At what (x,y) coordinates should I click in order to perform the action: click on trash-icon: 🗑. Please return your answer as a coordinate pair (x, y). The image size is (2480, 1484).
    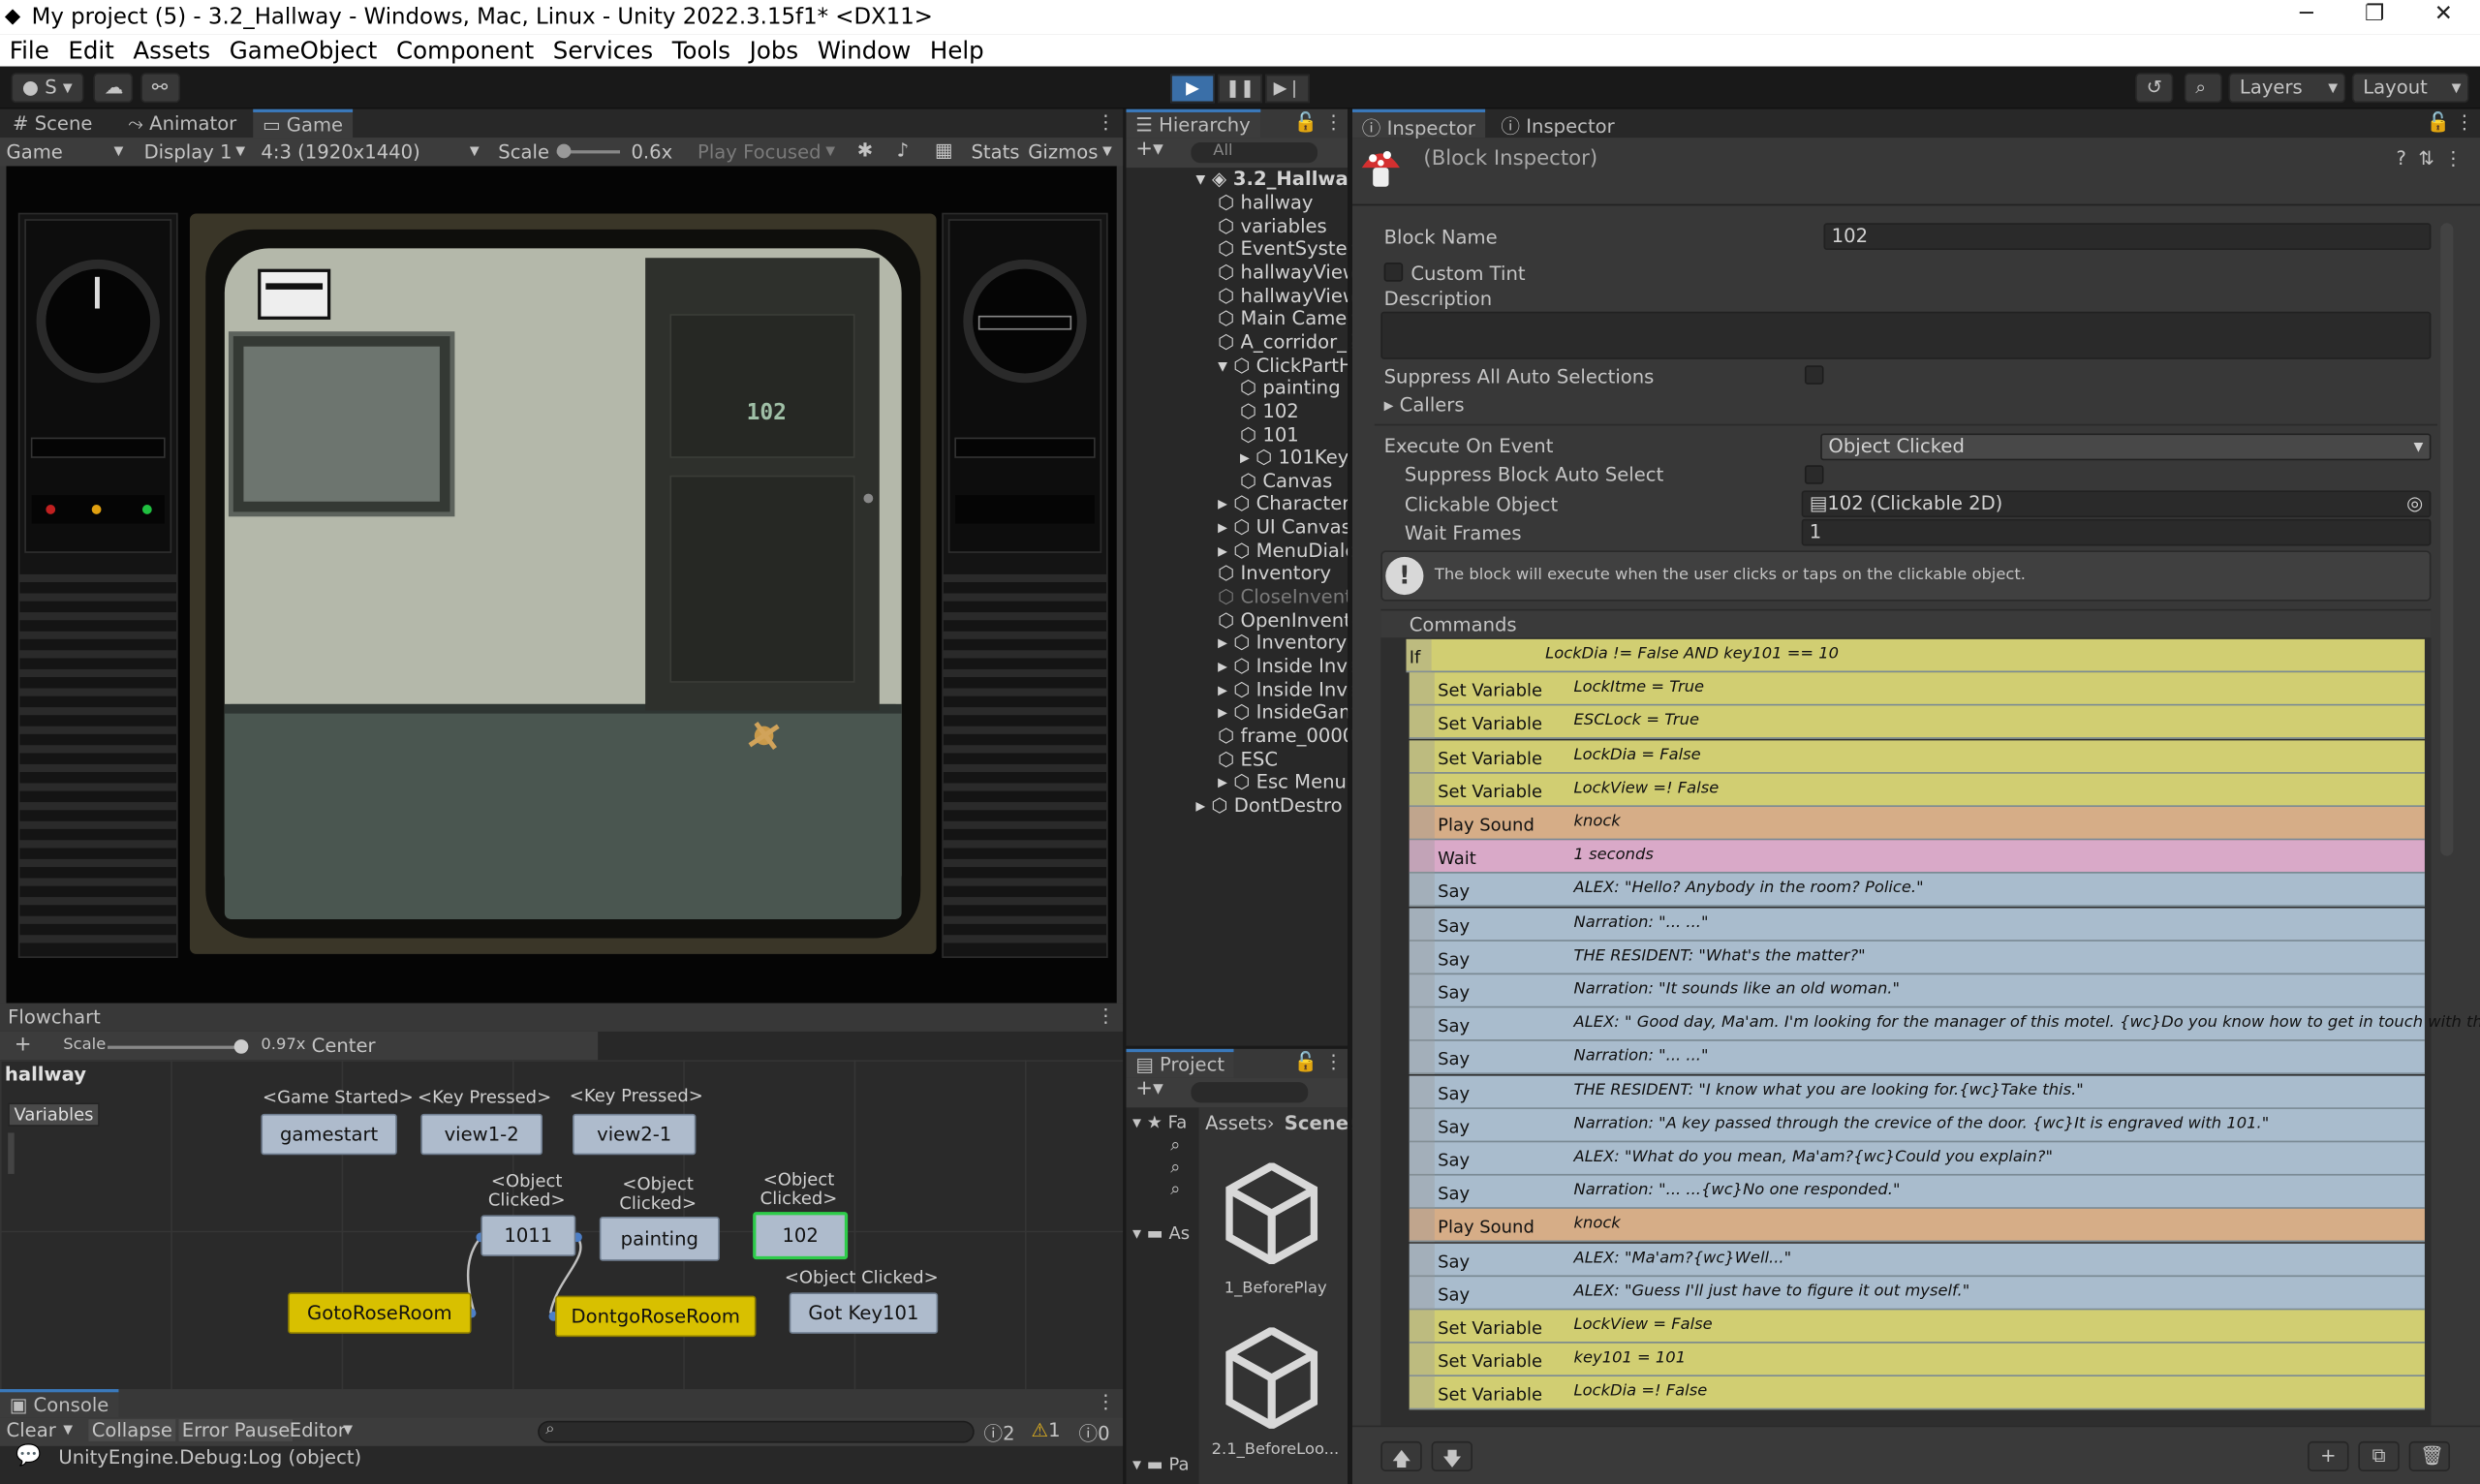
    Looking at the image, I should click on (2432, 1456).